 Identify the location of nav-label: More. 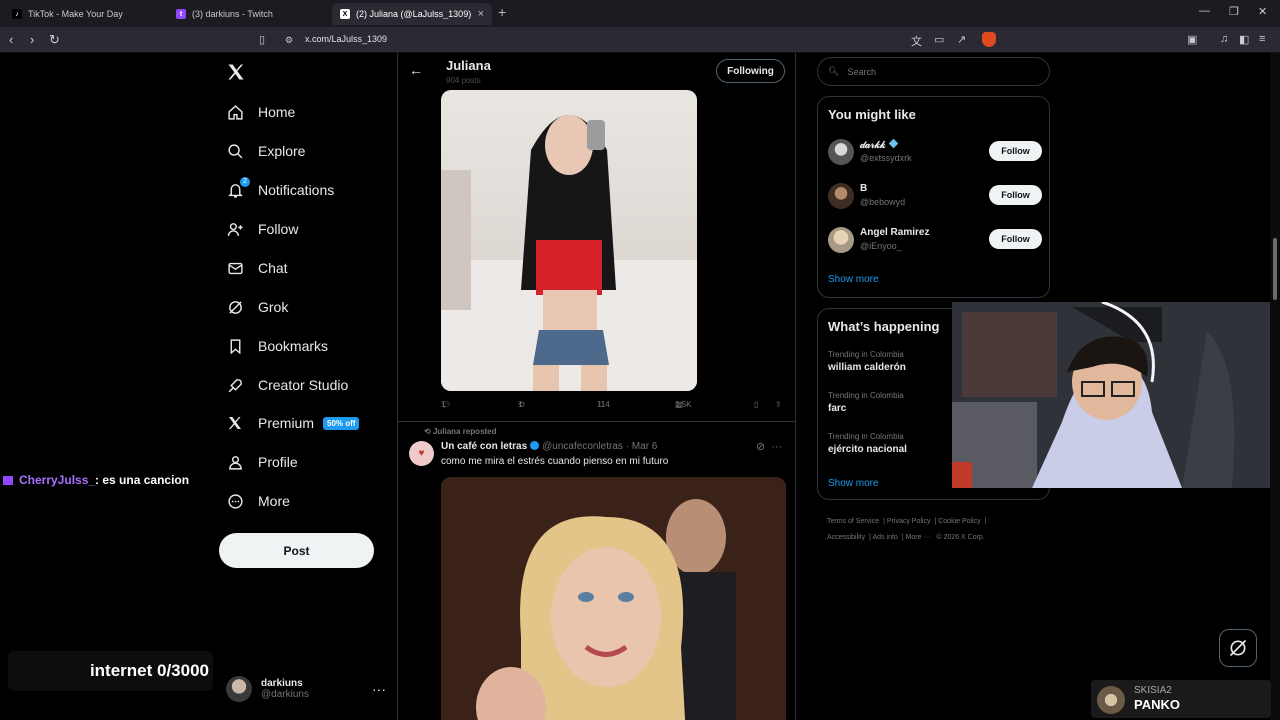
(274, 501).